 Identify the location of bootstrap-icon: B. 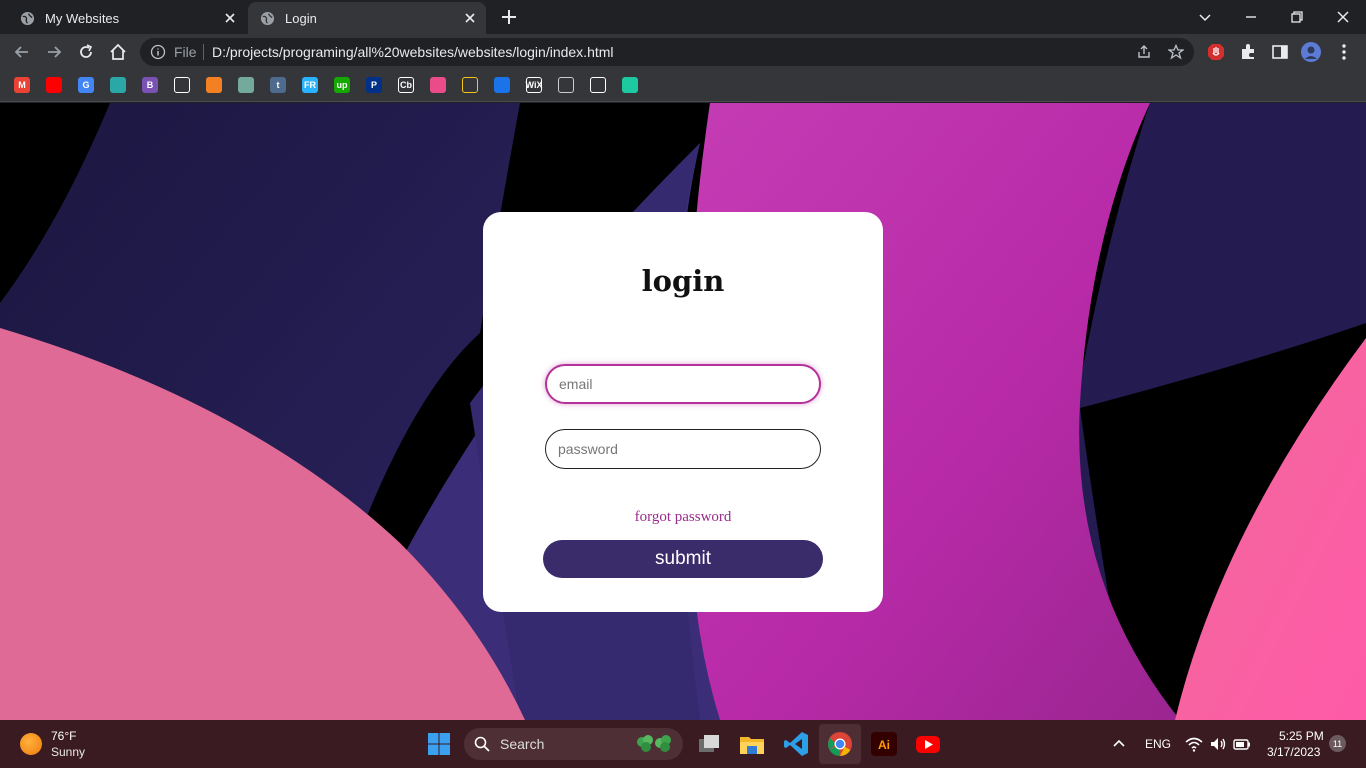
(150, 85).